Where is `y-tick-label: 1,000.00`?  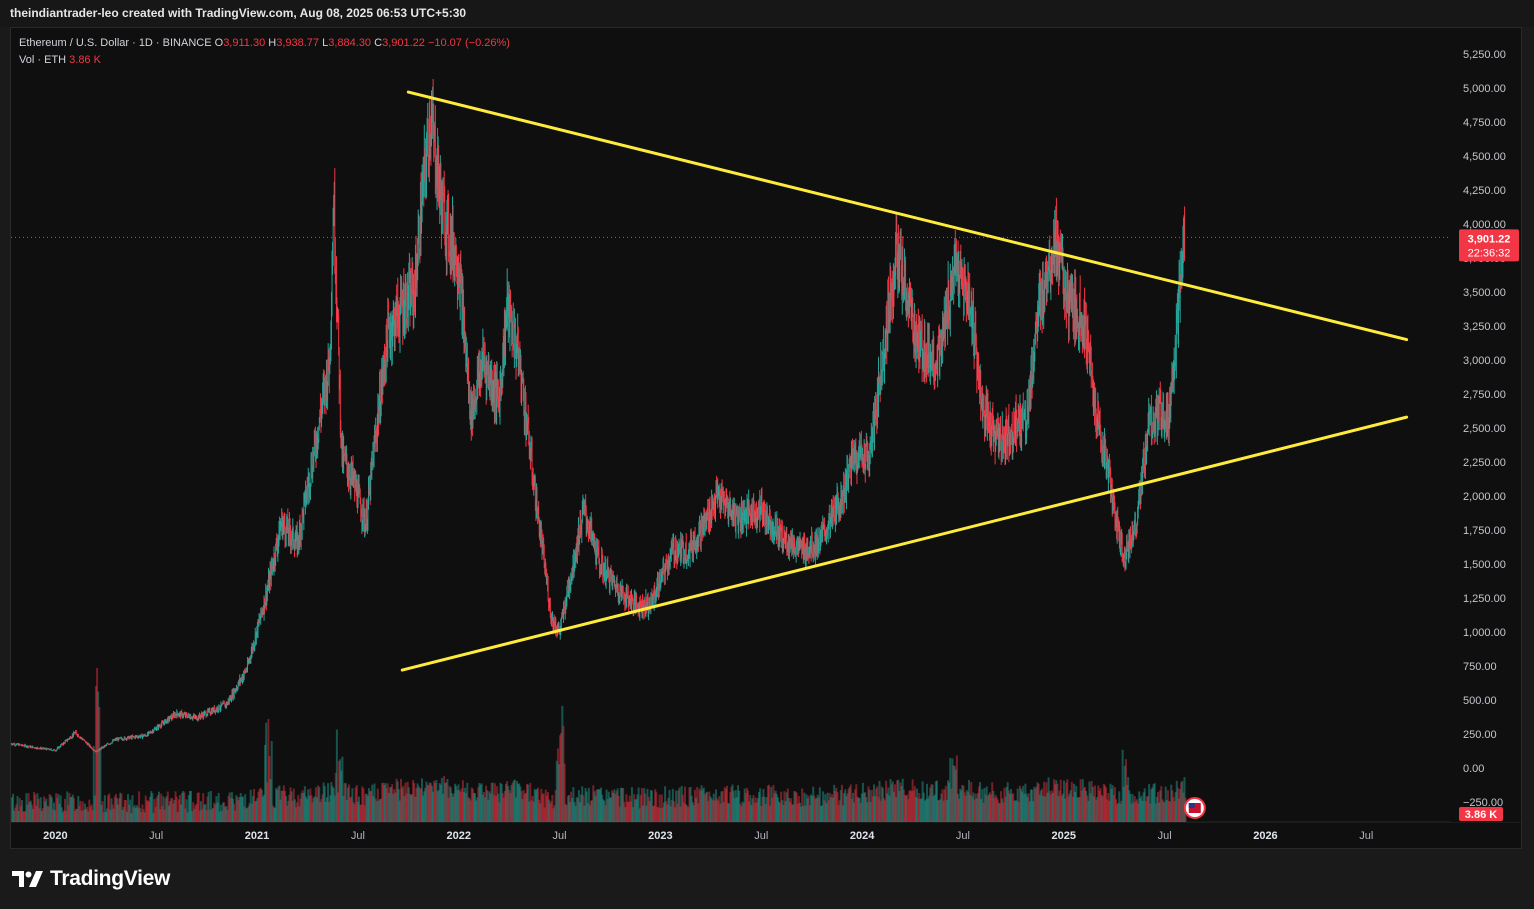
y-tick-label: 1,000.00 is located at coordinates (1484, 633).